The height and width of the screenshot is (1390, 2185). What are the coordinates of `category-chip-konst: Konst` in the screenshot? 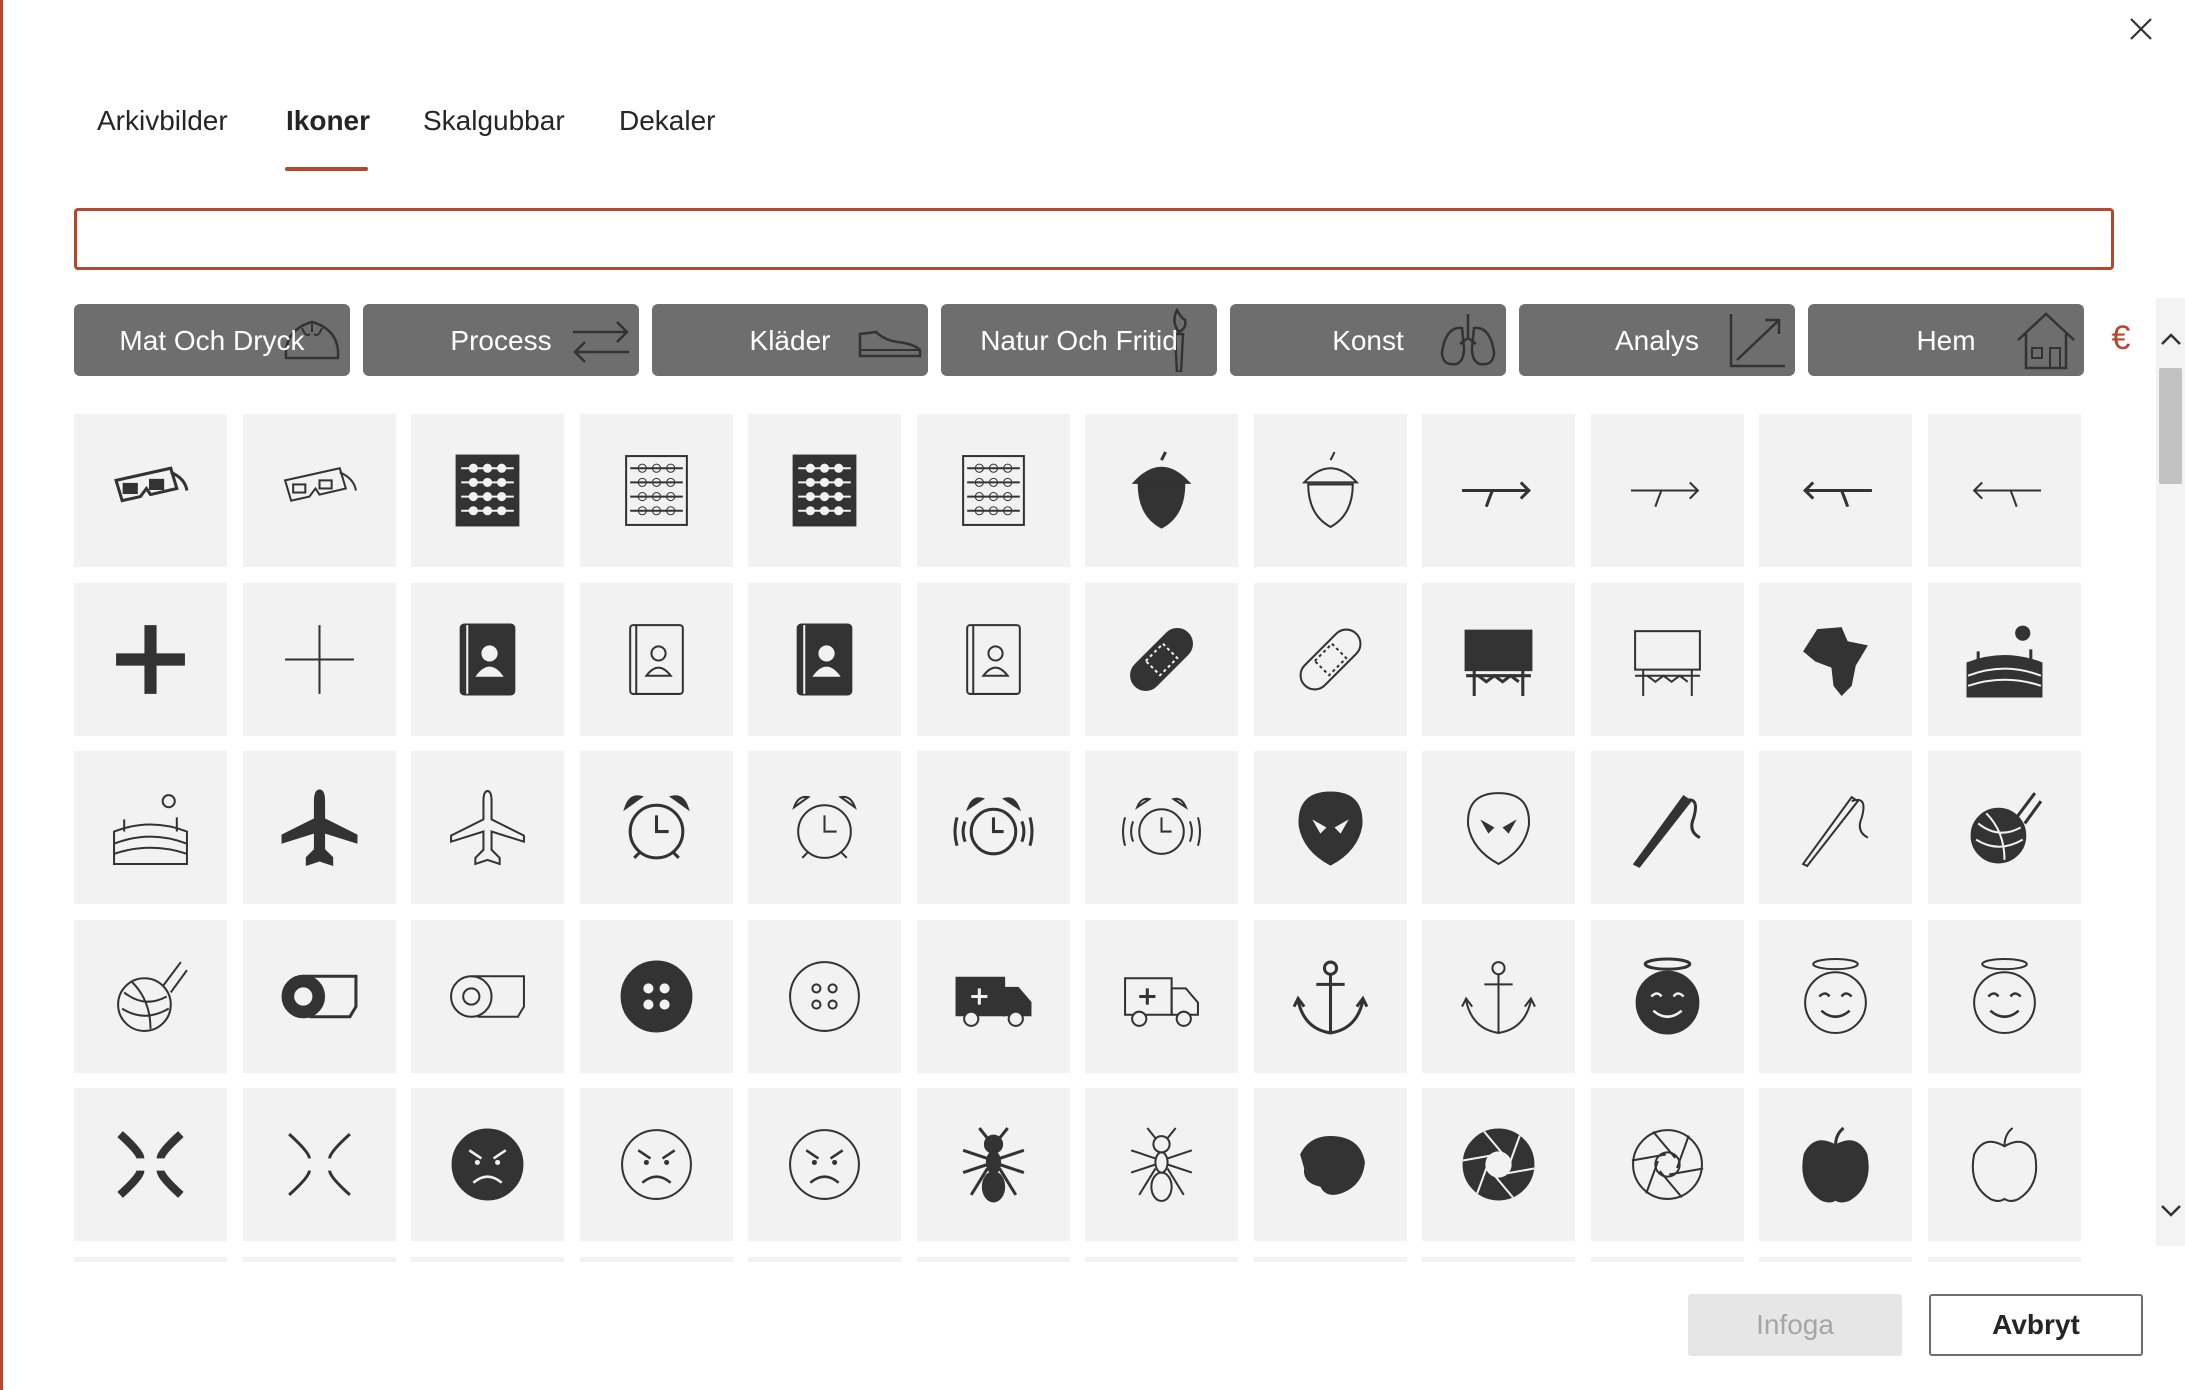 It's located at (1368, 340).